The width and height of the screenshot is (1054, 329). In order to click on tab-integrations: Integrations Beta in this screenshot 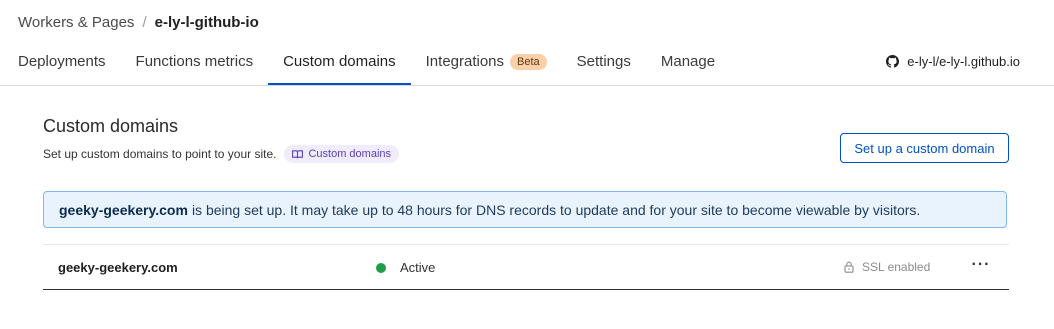, I will do `click(486, 64)`.